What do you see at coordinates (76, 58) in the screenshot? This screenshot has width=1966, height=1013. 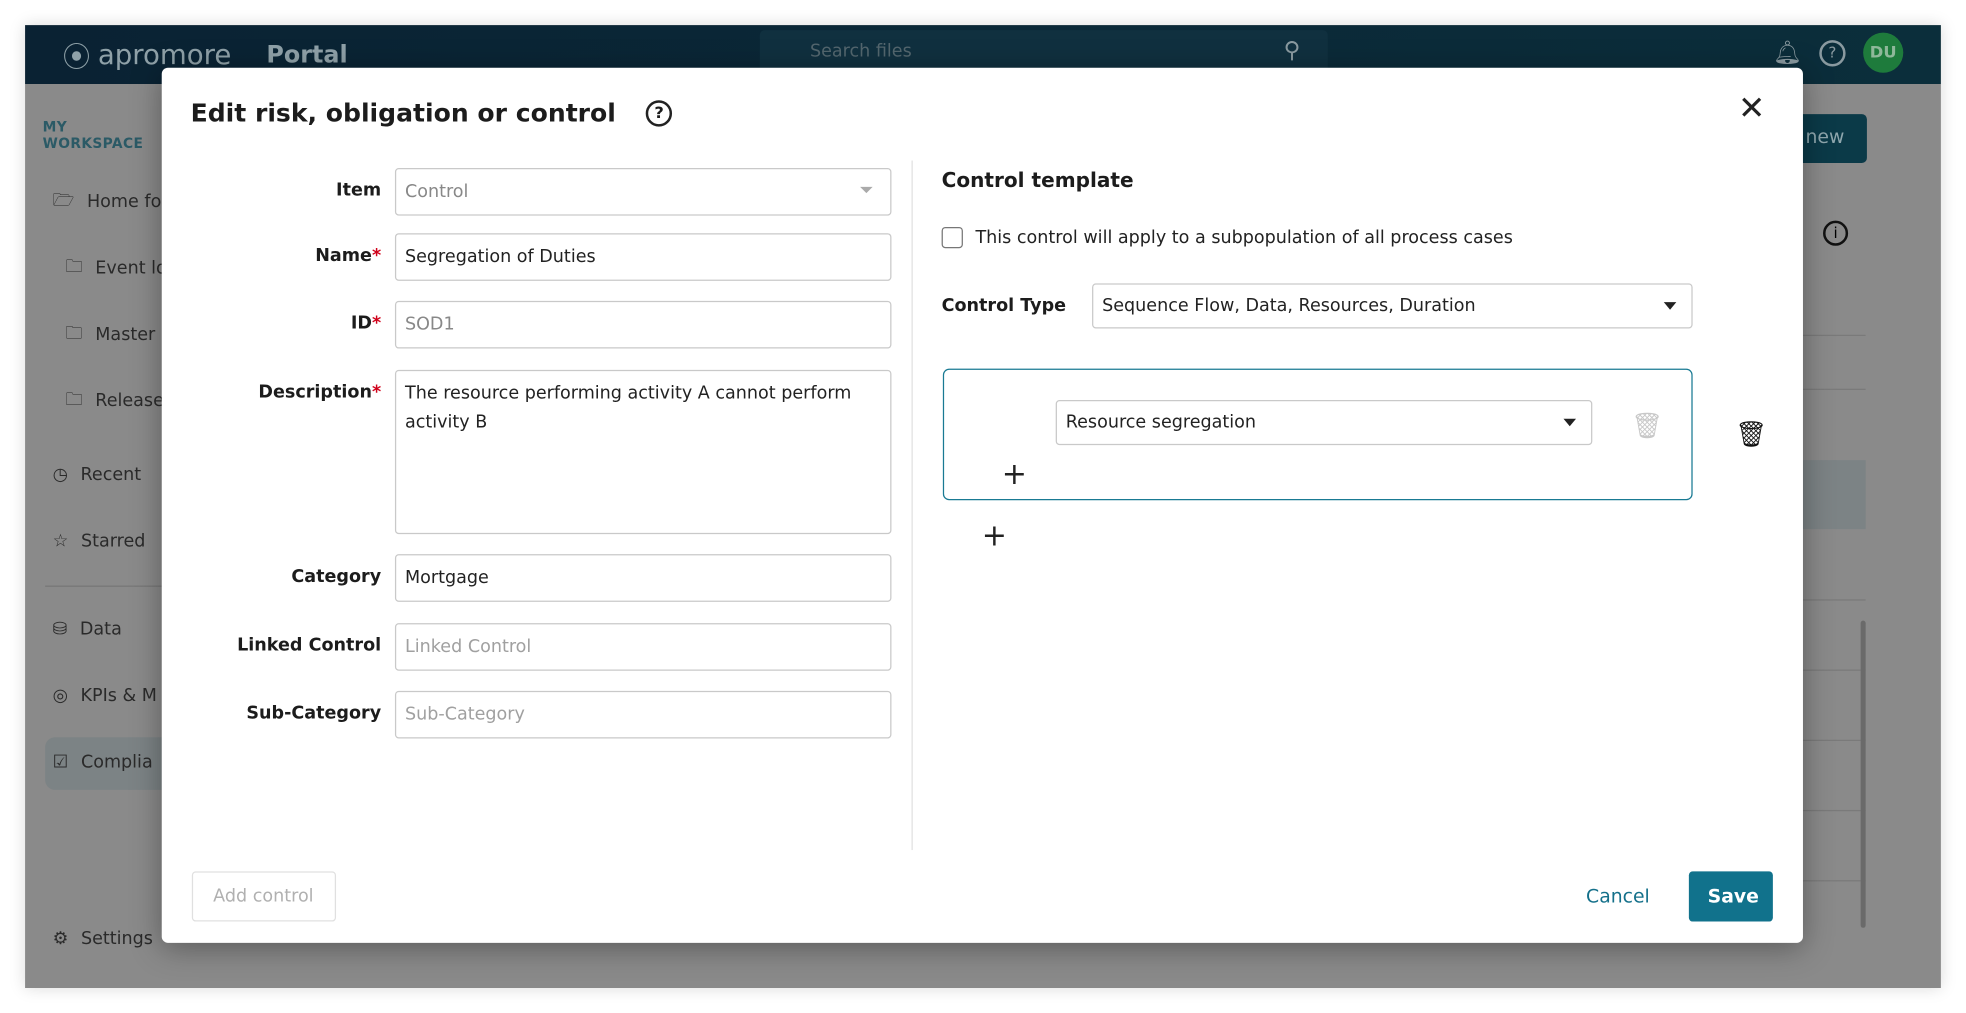 I see `apromore-logo-icon: ⦿` at bounding box center [76, 58].